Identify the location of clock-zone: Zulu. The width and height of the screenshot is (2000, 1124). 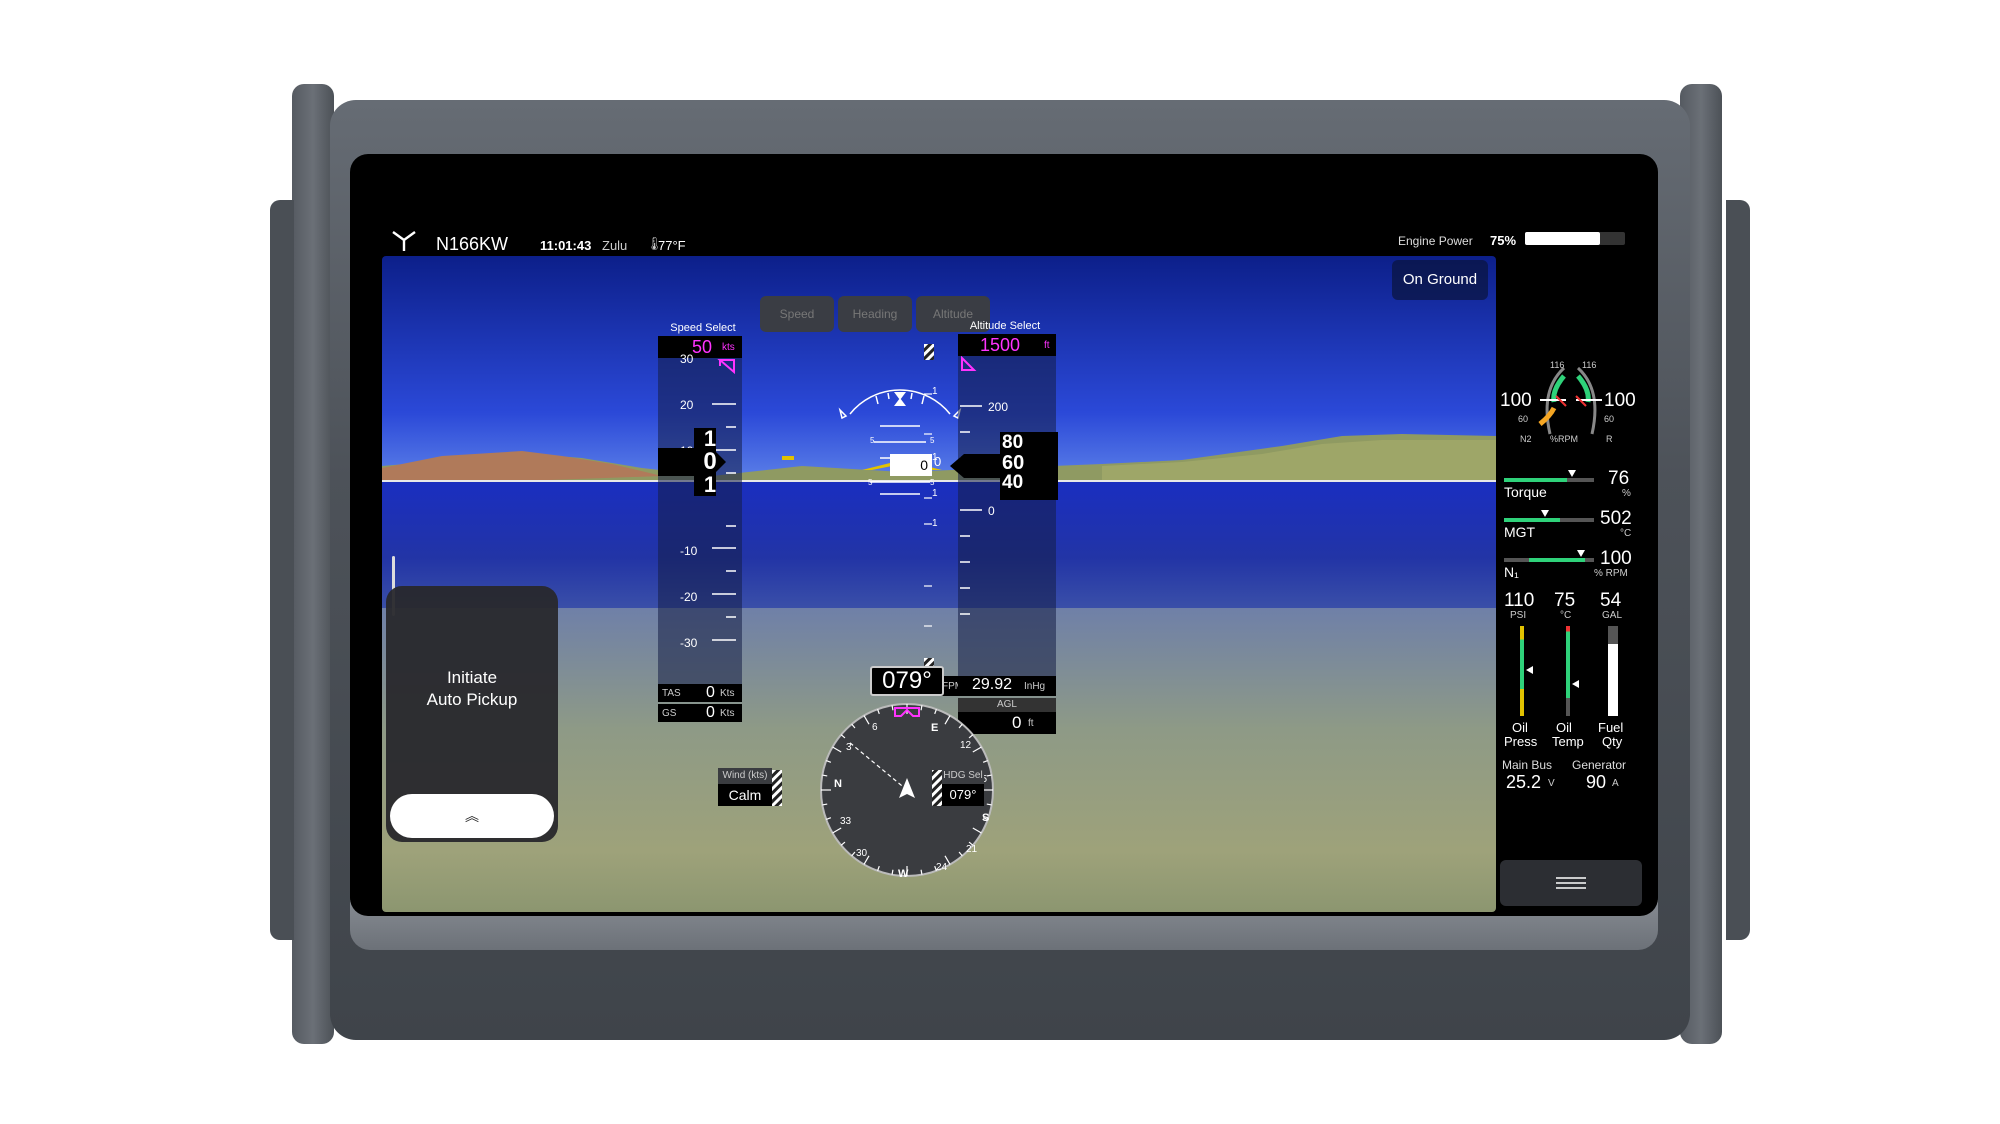
(615, 245).